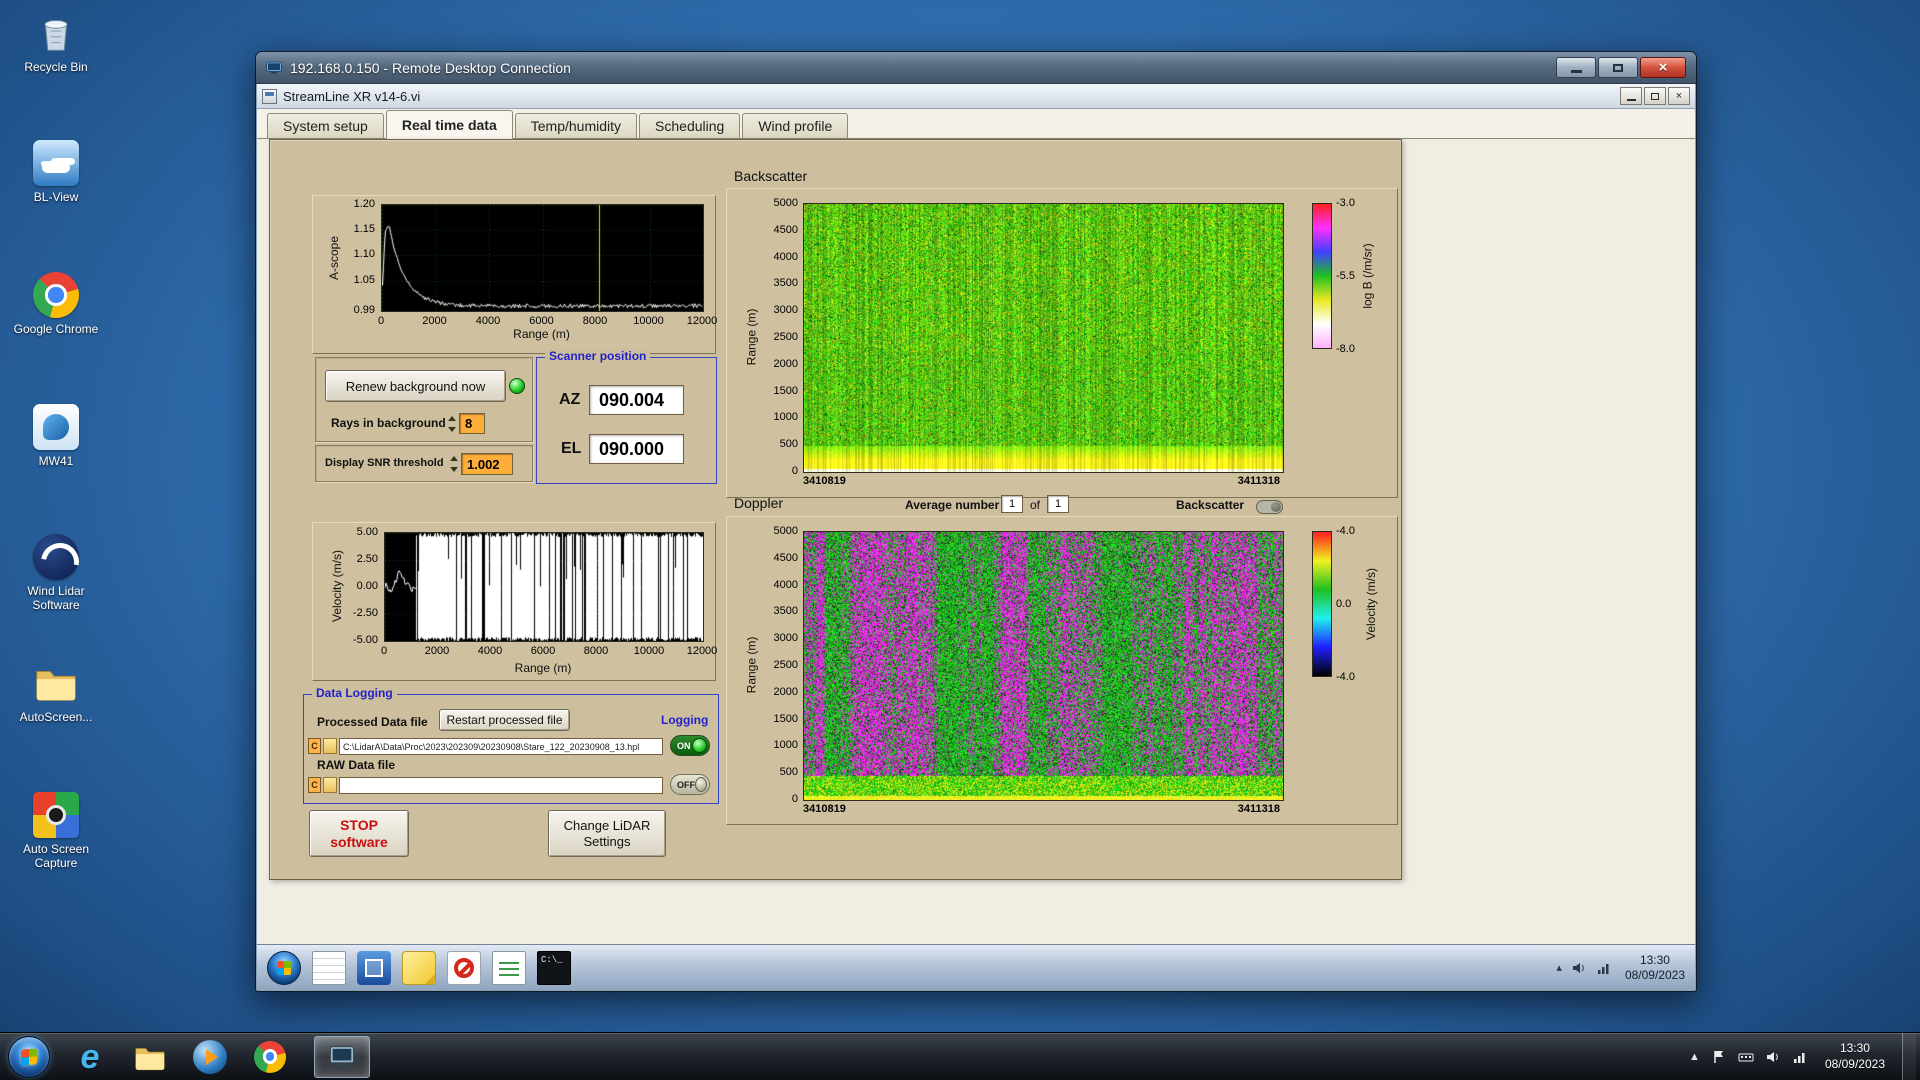 Image resolution: width=1920 pixels, height=1080 pixels. I want to click on remote-taskbar-xr-file-icon, so click(509, 967).